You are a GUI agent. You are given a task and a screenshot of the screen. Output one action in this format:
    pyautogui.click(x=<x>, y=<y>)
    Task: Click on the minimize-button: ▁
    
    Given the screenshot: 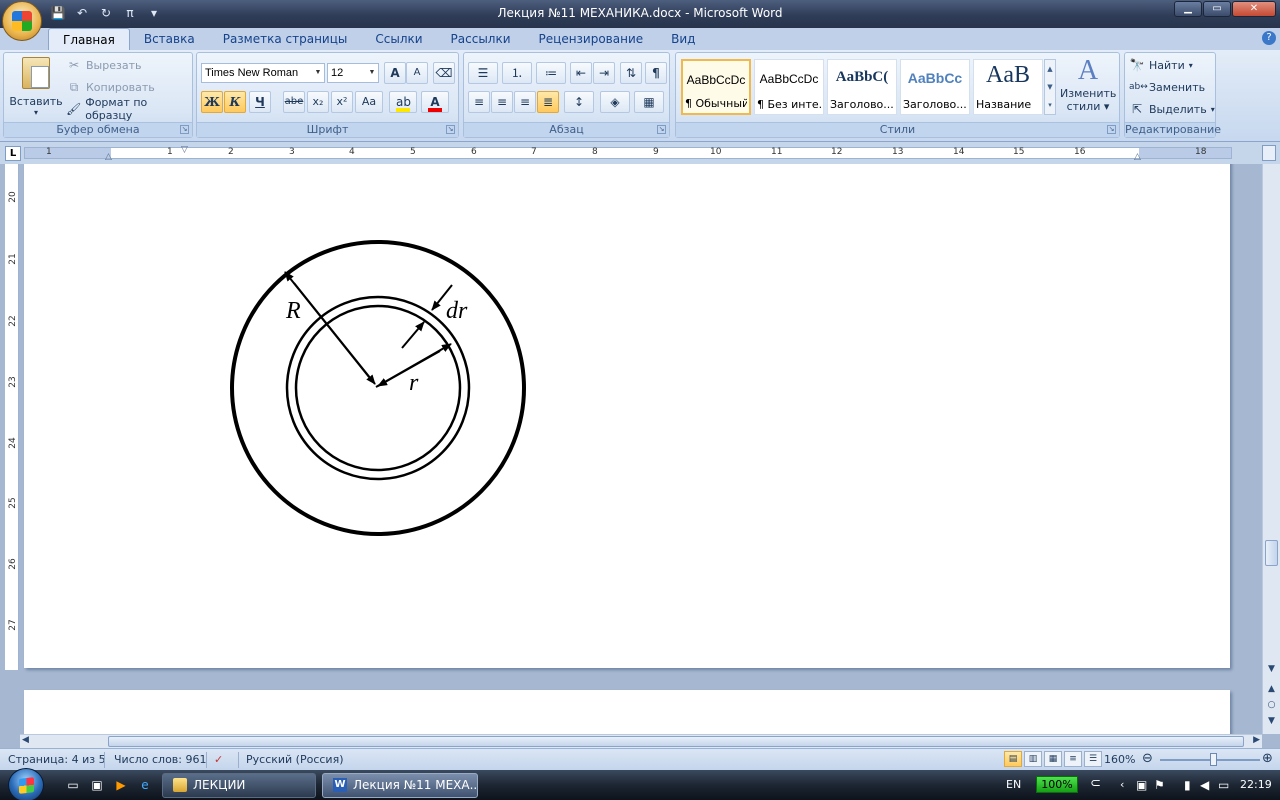 What is the action you would take?
    pyautogui.click(x=1188, y=9)
    